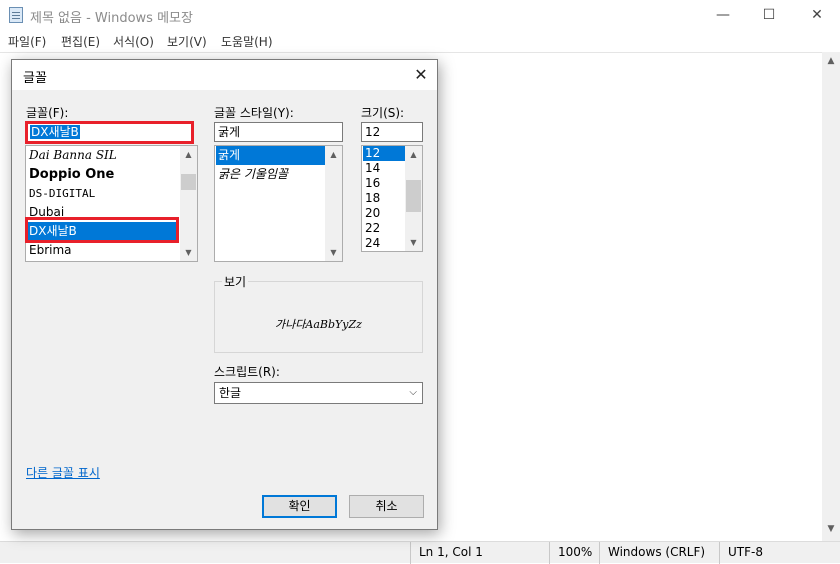 The image size is (840, 564). Describe the element at coordinates (247, 41) in the screenshot. I see `menu-help: 도움말(H)` at that location.